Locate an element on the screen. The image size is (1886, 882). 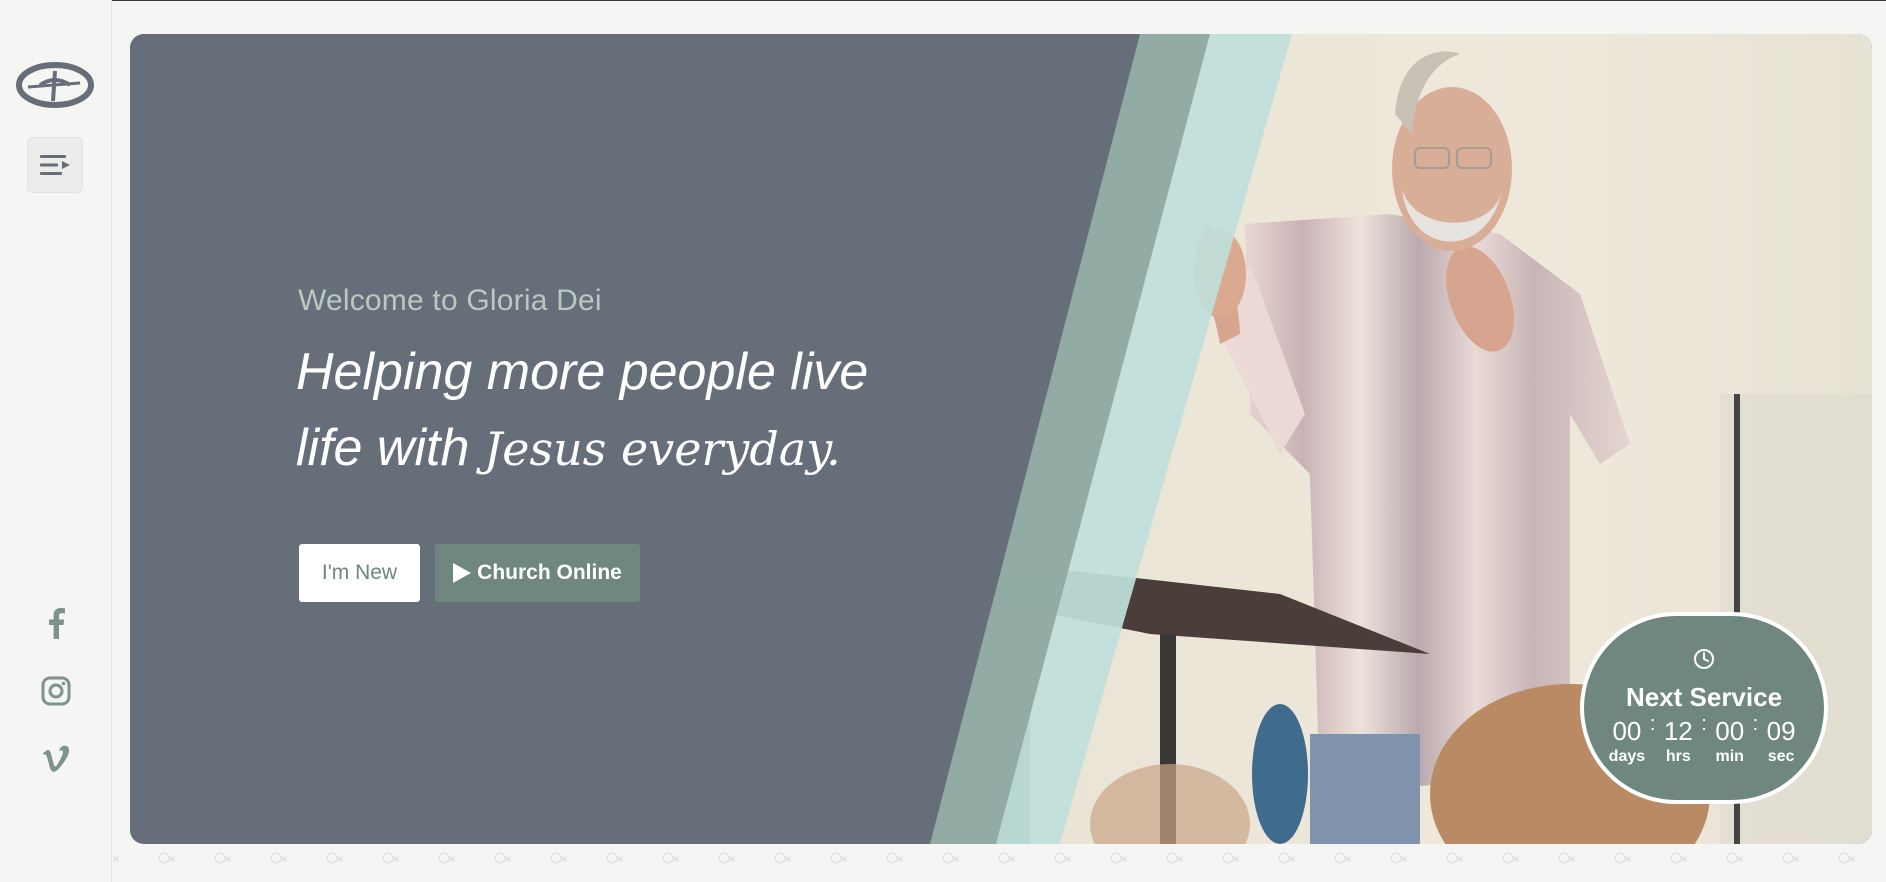
im-new-button: I'm New is located at coordinates (359, 573).